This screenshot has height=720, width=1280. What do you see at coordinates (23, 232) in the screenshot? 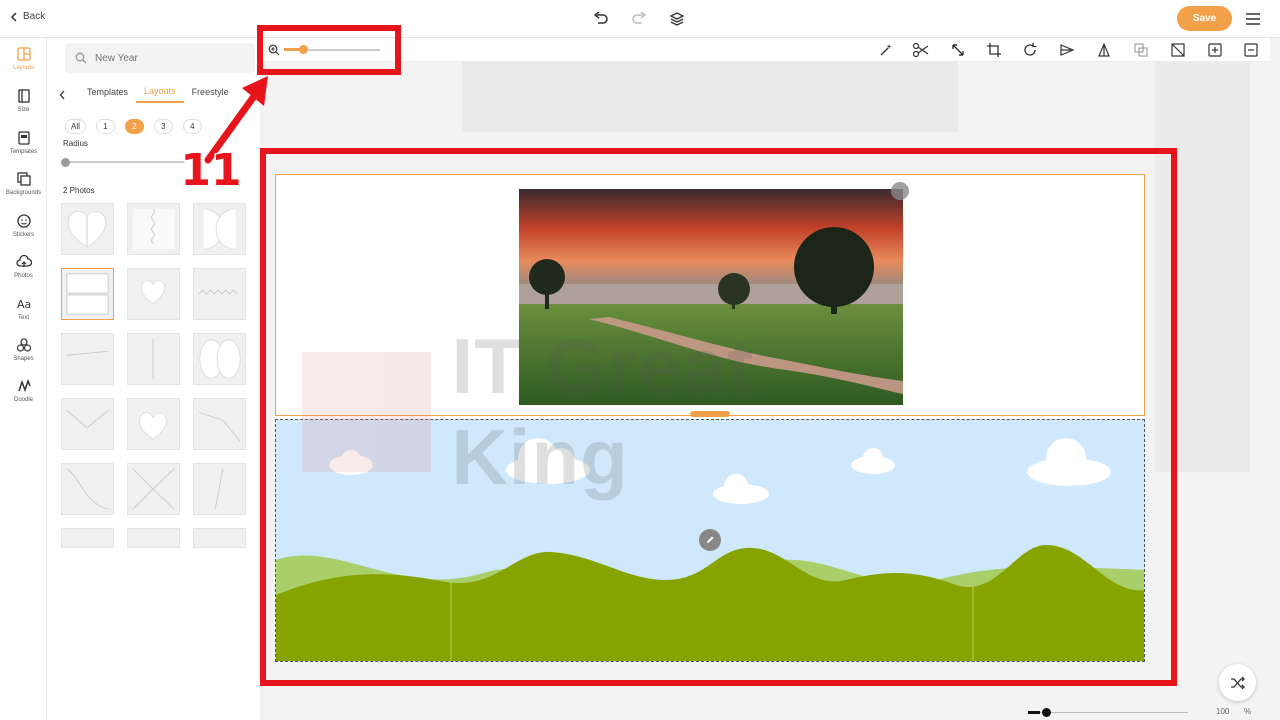
I see `rail-item-stickers: Stickers` at bounding box center [23, 232].